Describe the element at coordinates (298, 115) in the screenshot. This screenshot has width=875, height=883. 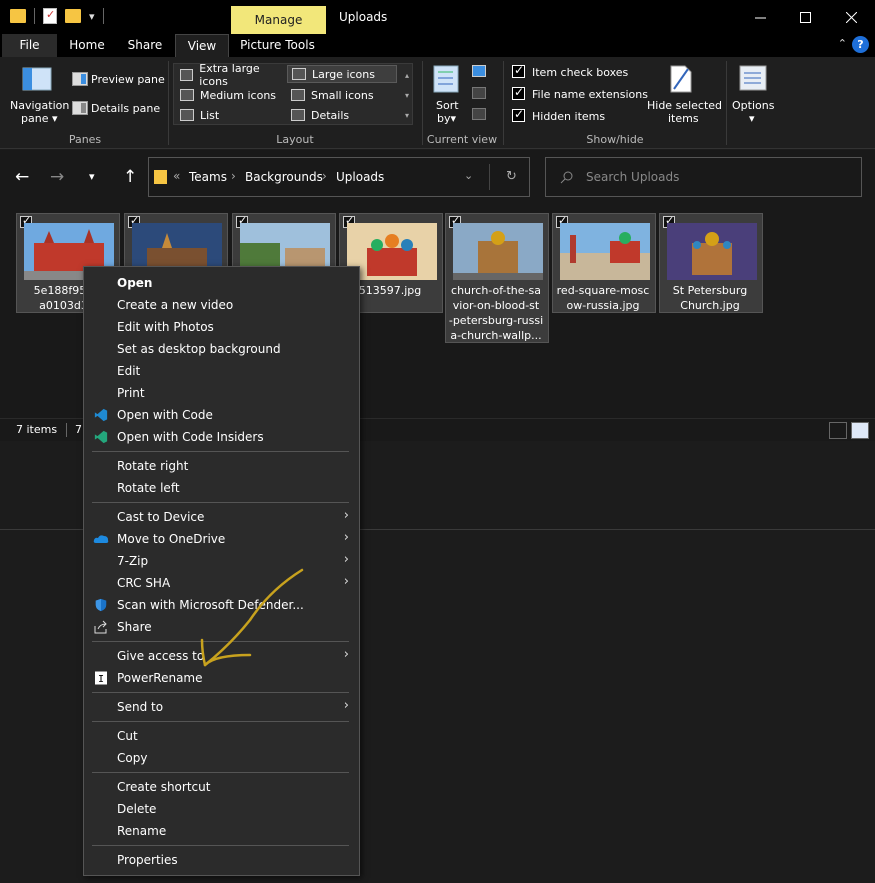
I see `details-icon` at that location.